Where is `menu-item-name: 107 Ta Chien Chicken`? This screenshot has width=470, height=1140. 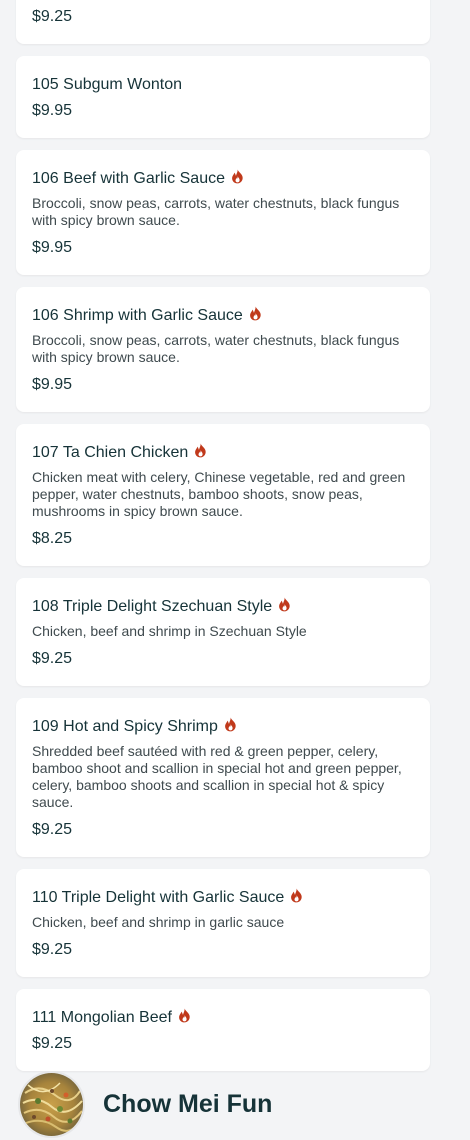
menu-item-name: 107 Ta Chien Chicken is located at coordinates (110, 452).